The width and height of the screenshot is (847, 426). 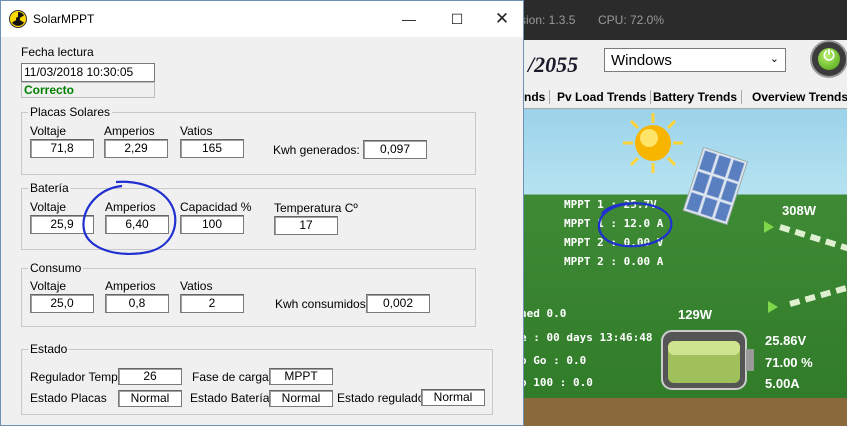 What do you see at coordinates (137, 224) in the screenshot?
I see `bateria-amperios-field: 6,40` at bounding box center [137, 224].